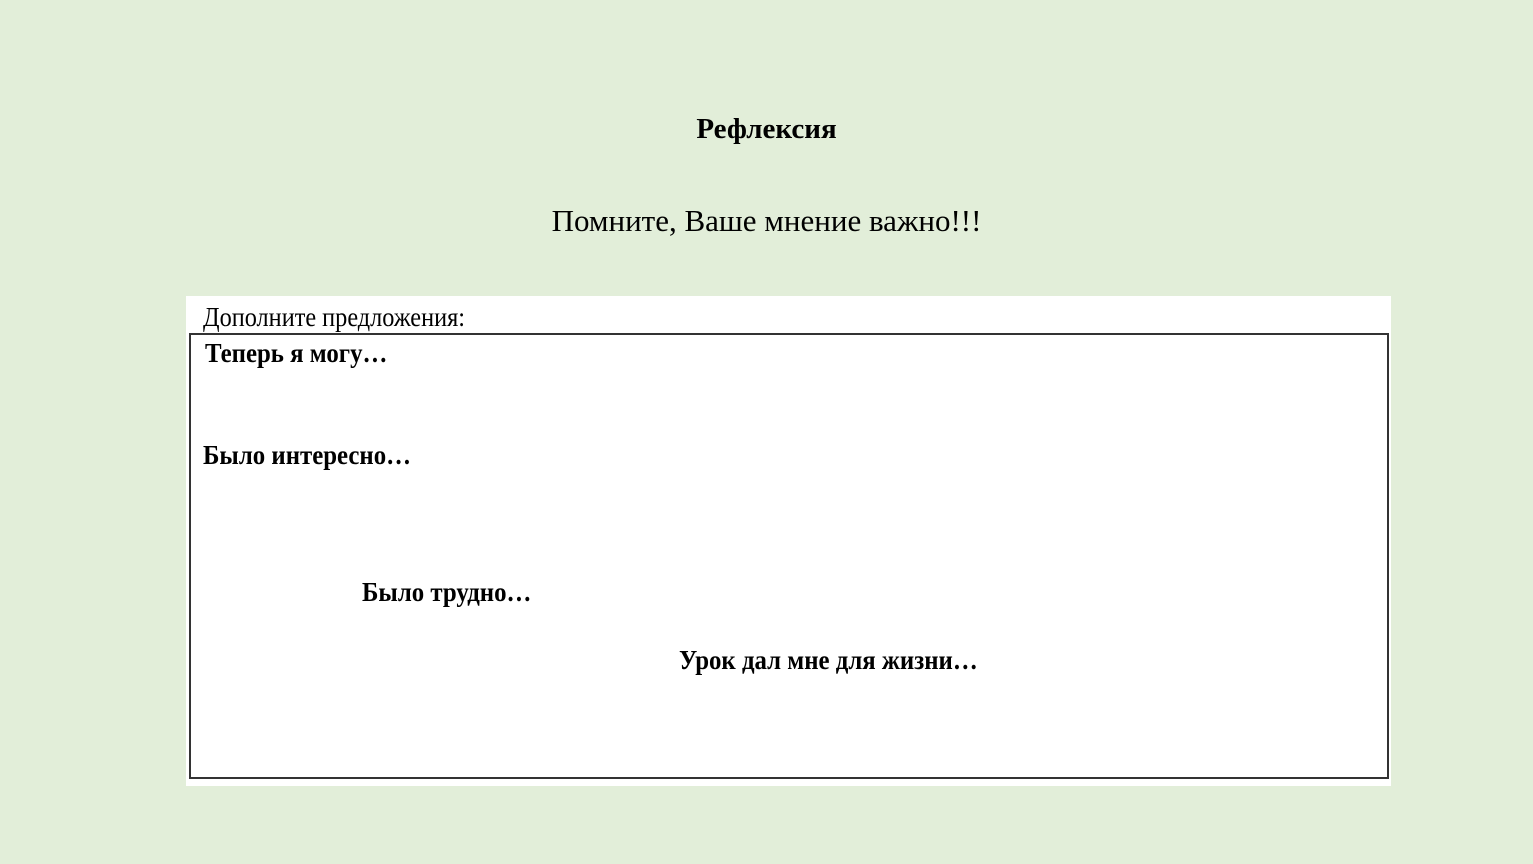 Image resolution: width=1533 pixels, height=864 pixels. Describe the element at coordinates (334, 317) in the screenshot. I see `panel-heading: Дополните предложения:` at that location.